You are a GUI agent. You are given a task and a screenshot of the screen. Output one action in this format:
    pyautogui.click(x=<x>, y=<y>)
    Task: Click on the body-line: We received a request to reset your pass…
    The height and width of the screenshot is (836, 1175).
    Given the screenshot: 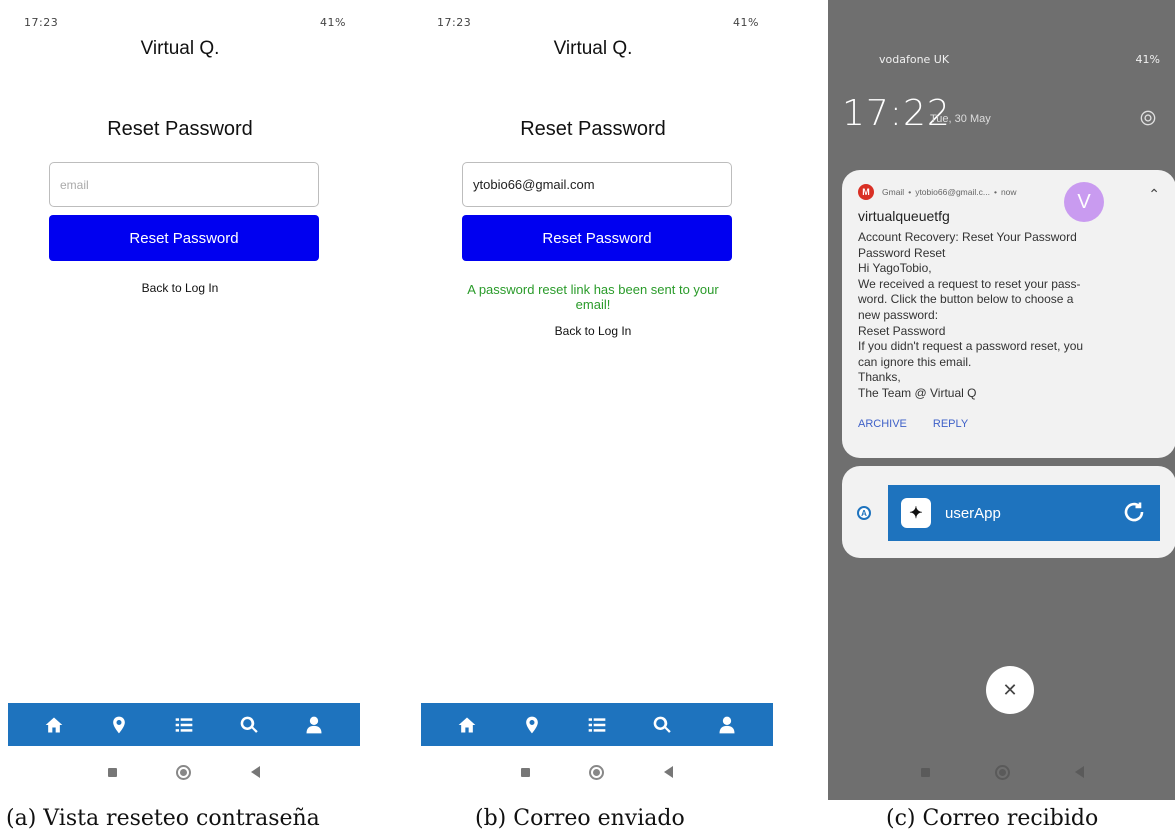 What is the action you would take?
    pyautogui.click(x=969, y=283)
    